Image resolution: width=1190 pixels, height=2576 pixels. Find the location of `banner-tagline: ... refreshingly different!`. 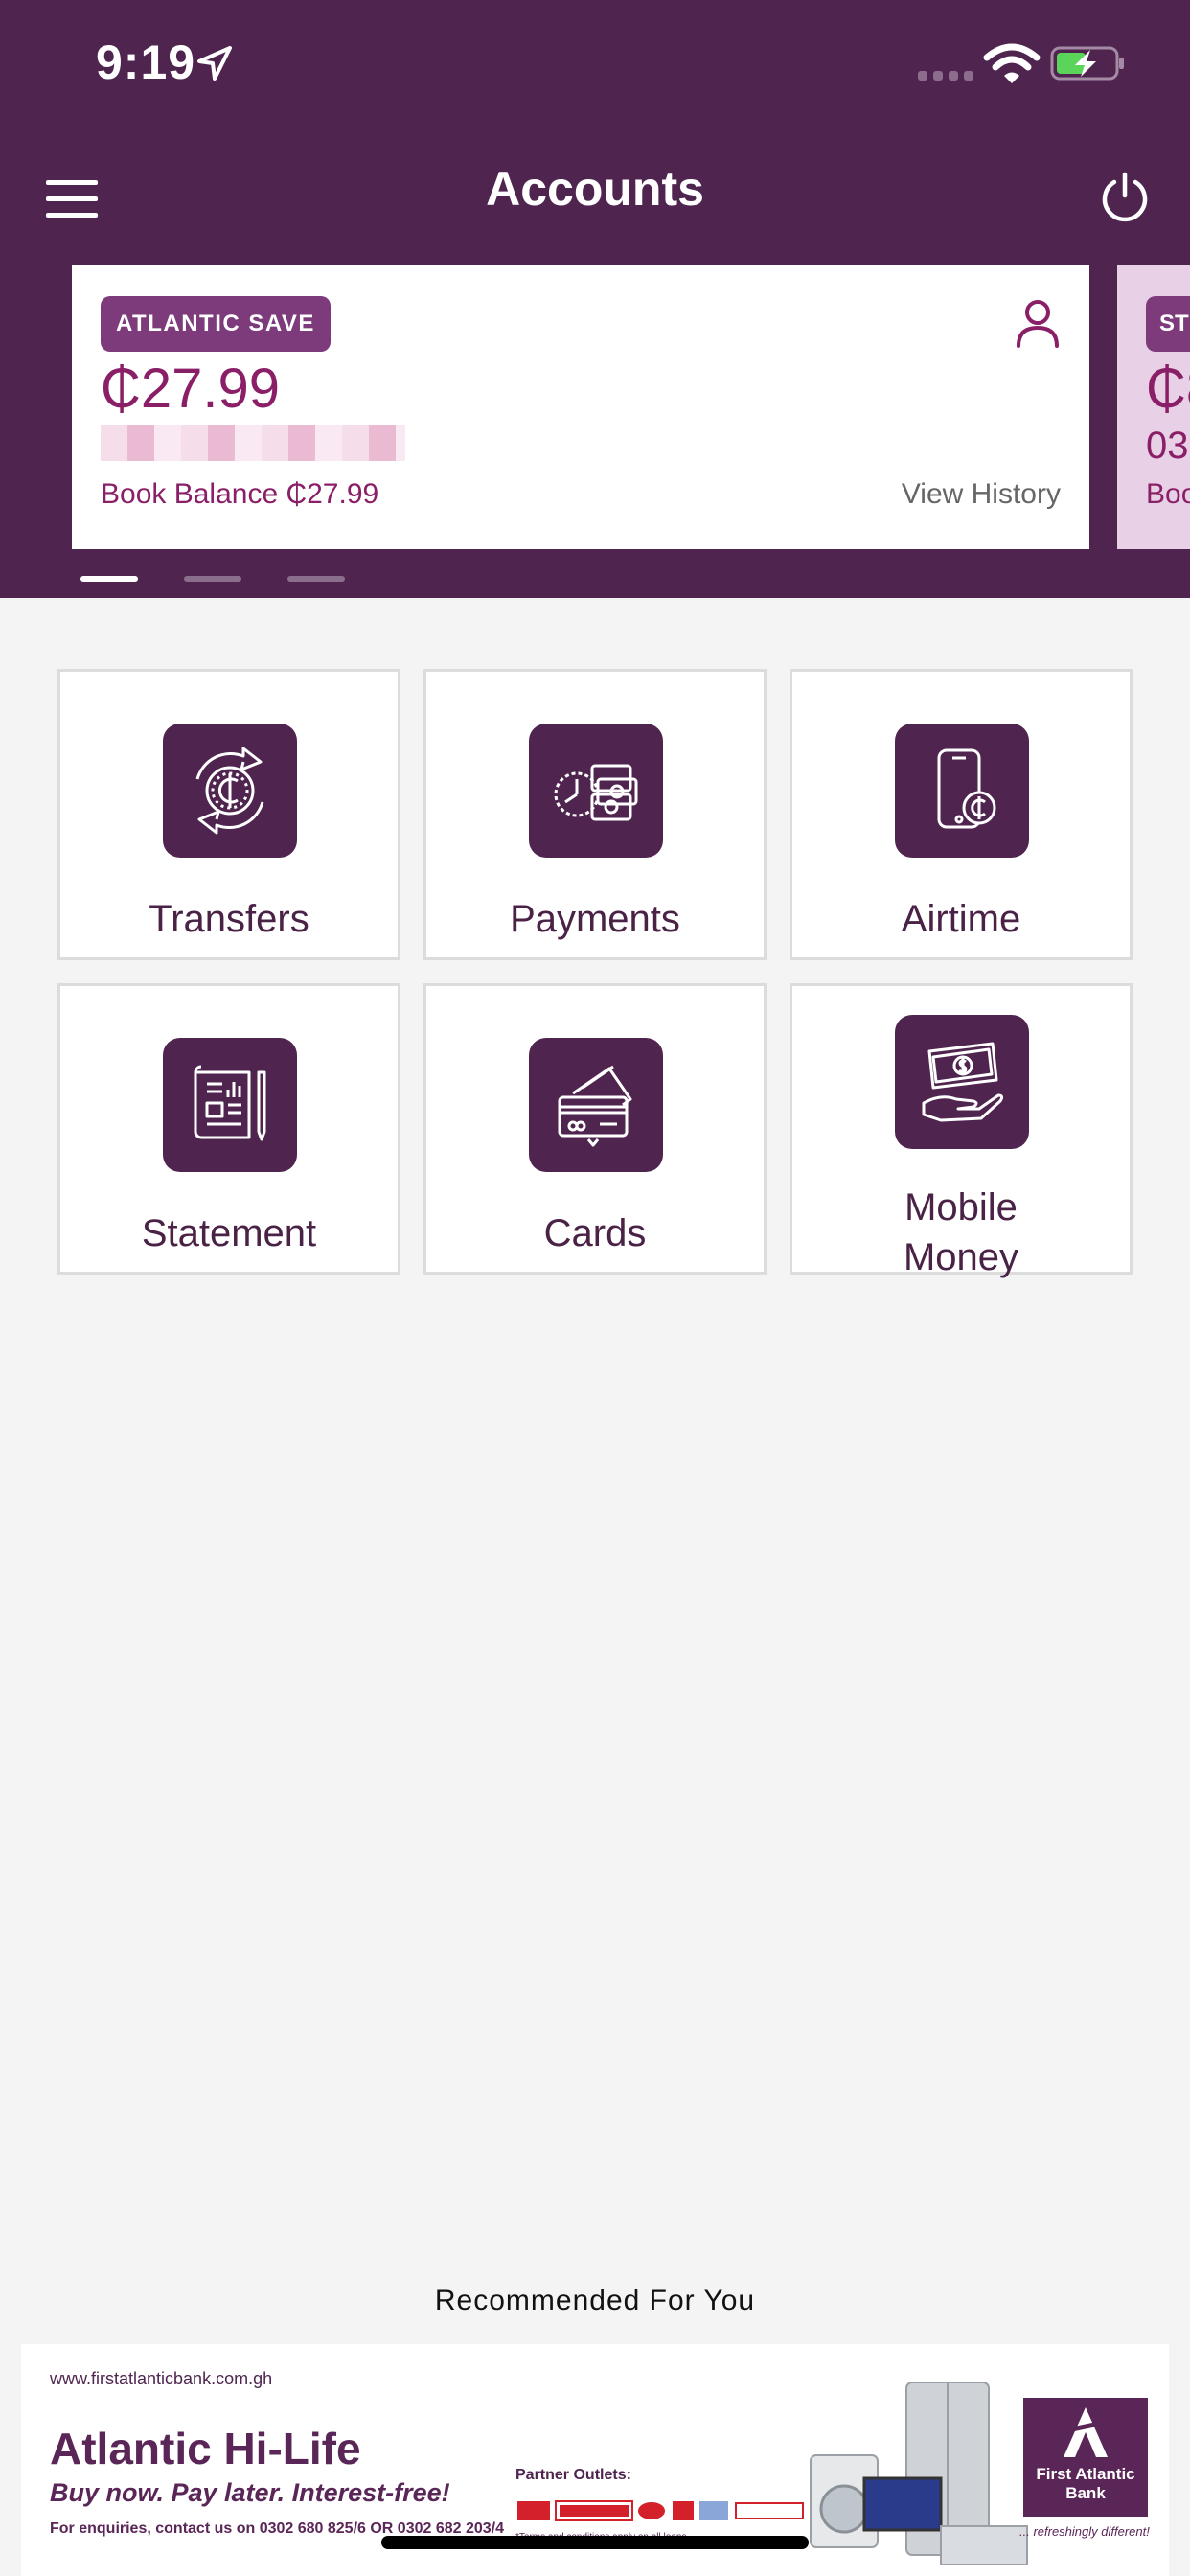

banner-tagline: ... refreshingly different! is located at coordinates (1084, 2532).